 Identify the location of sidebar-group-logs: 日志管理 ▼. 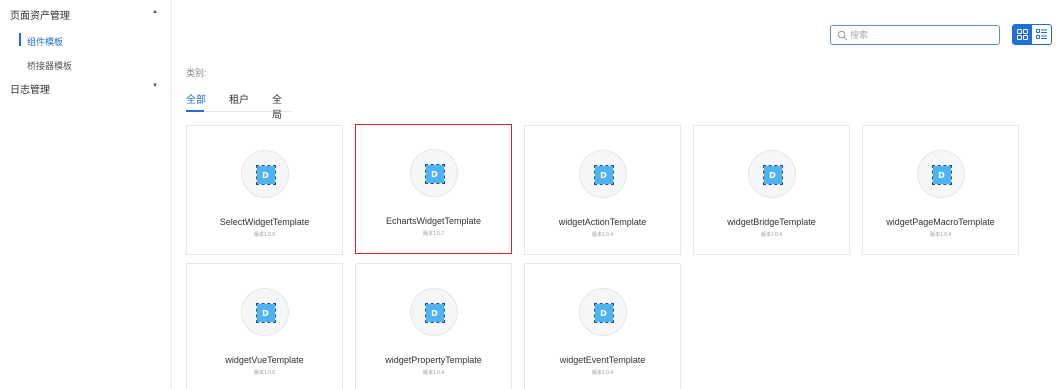
(86, 87).